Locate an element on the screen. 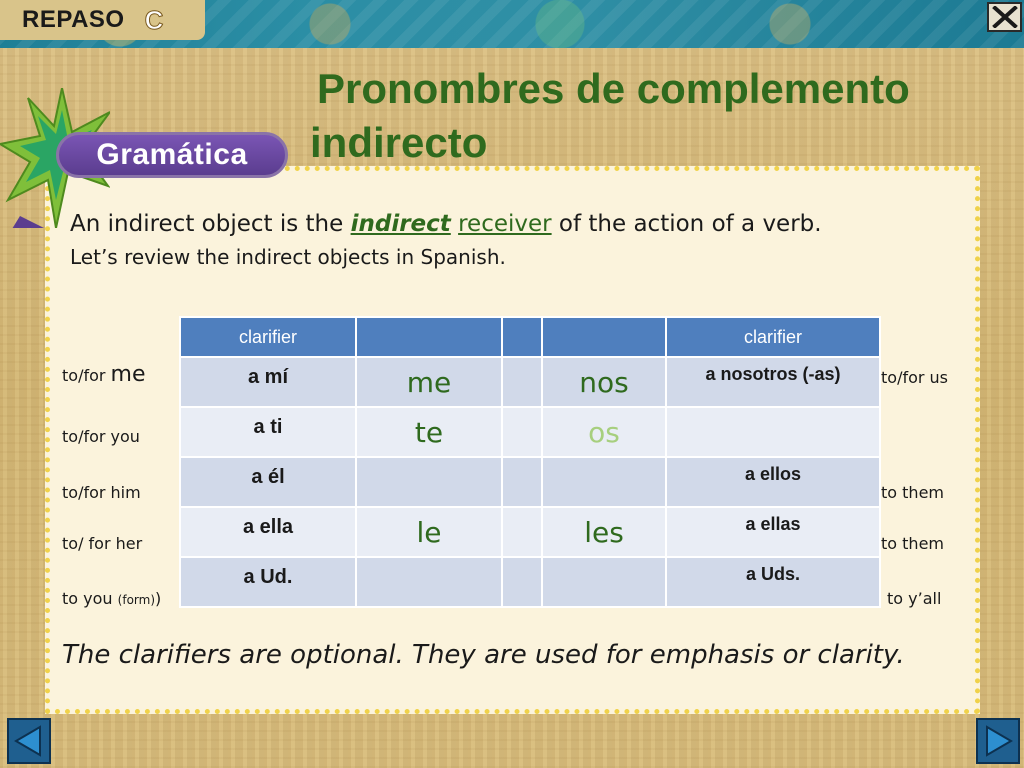 The height and width of the screenshot is (768, 1024). right-label-us: to/for us is located at coordinates (915, 377).